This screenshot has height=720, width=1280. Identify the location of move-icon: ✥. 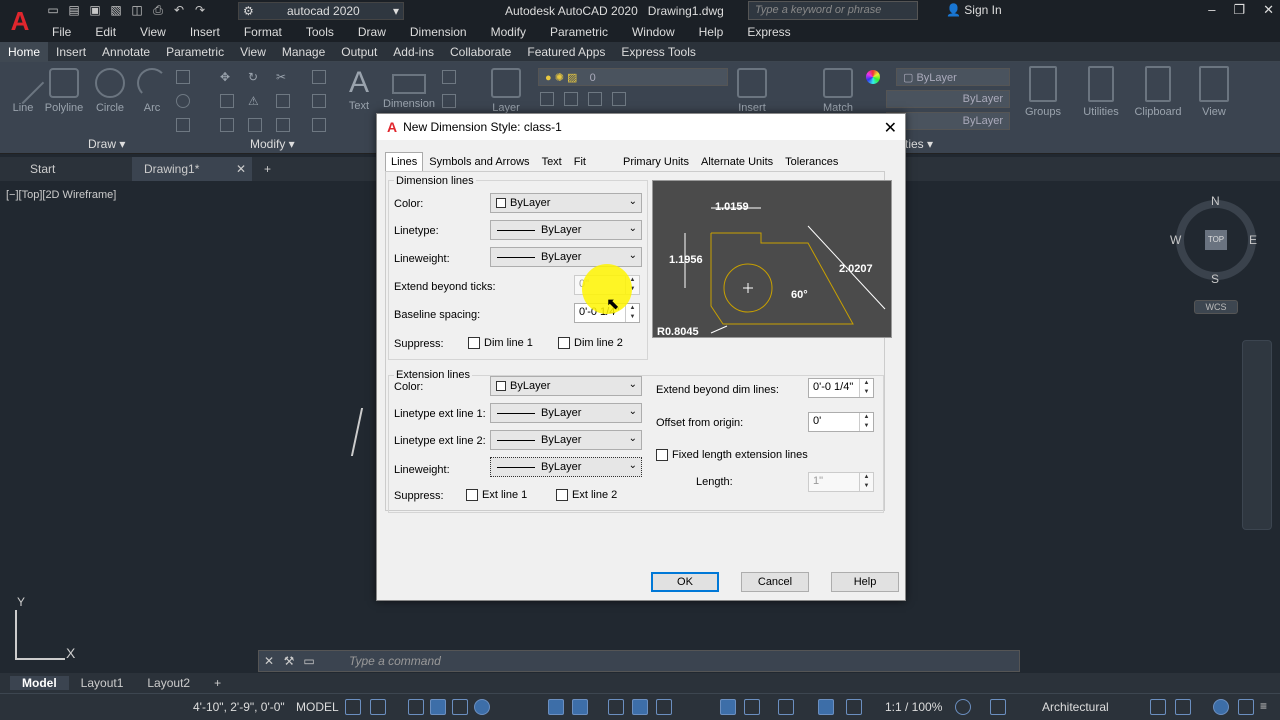
(227, 77).